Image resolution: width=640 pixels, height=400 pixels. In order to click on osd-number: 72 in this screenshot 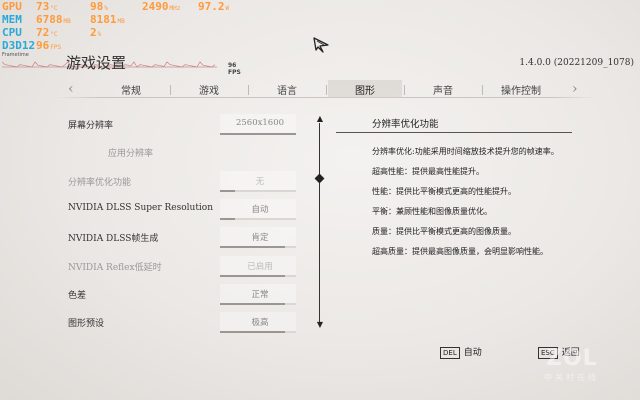, I will do `click(43, 32)`.